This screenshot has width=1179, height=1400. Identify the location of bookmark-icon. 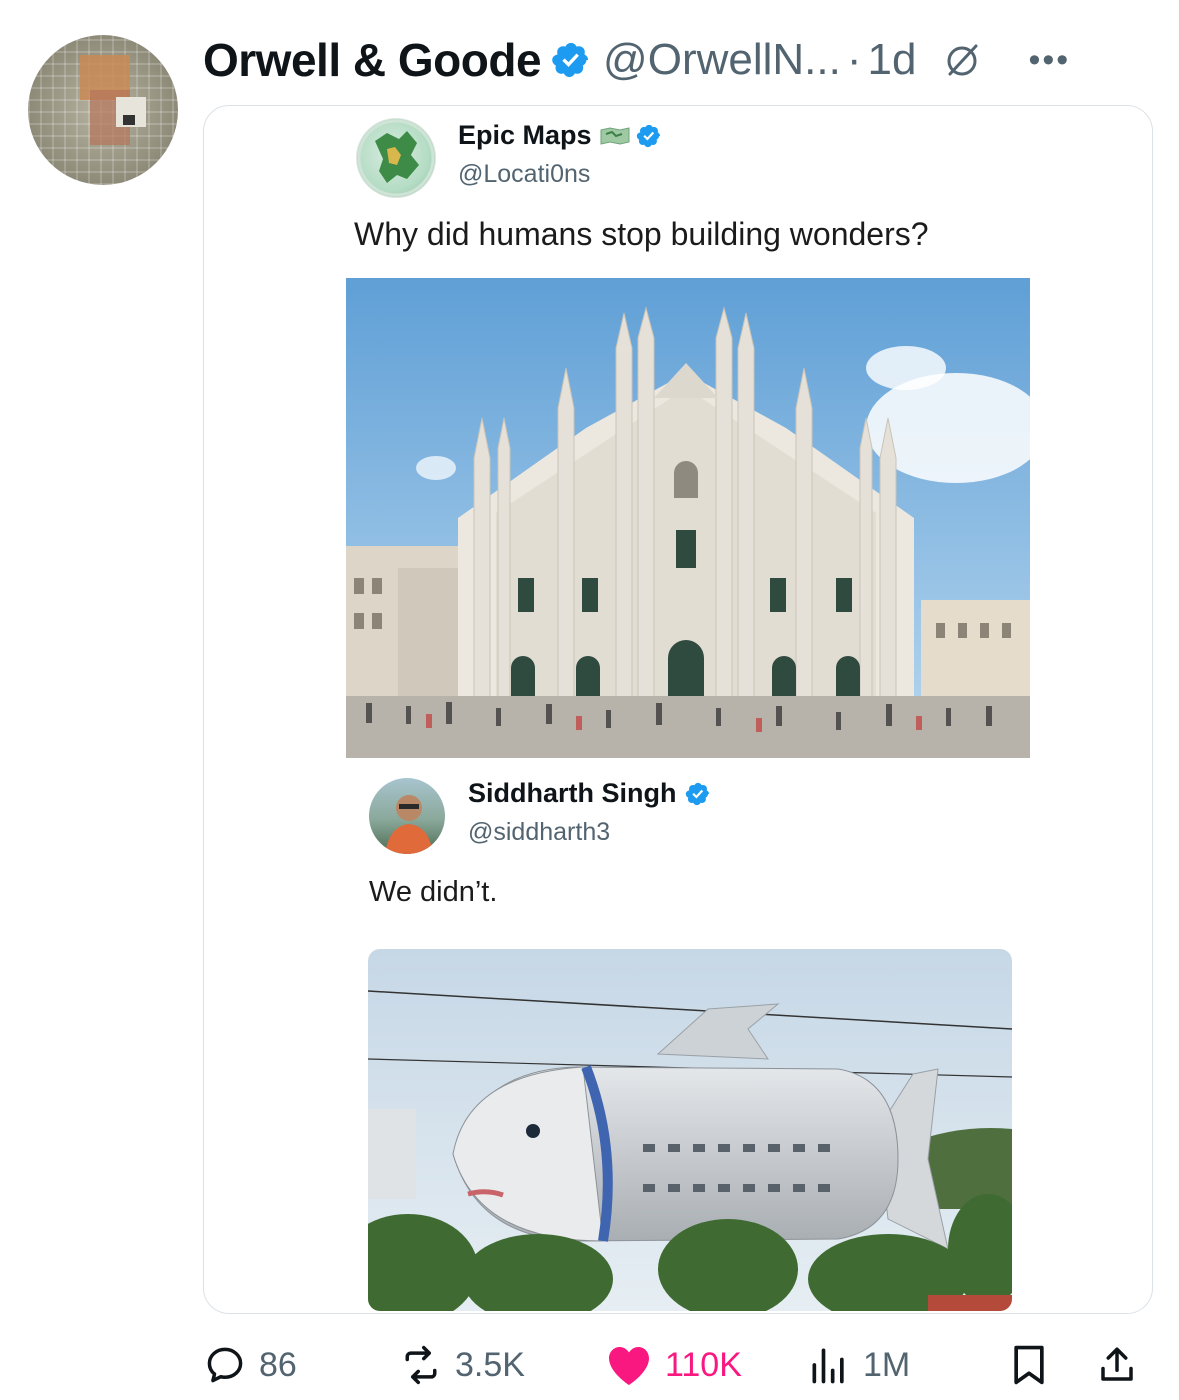
(1029, 1365).